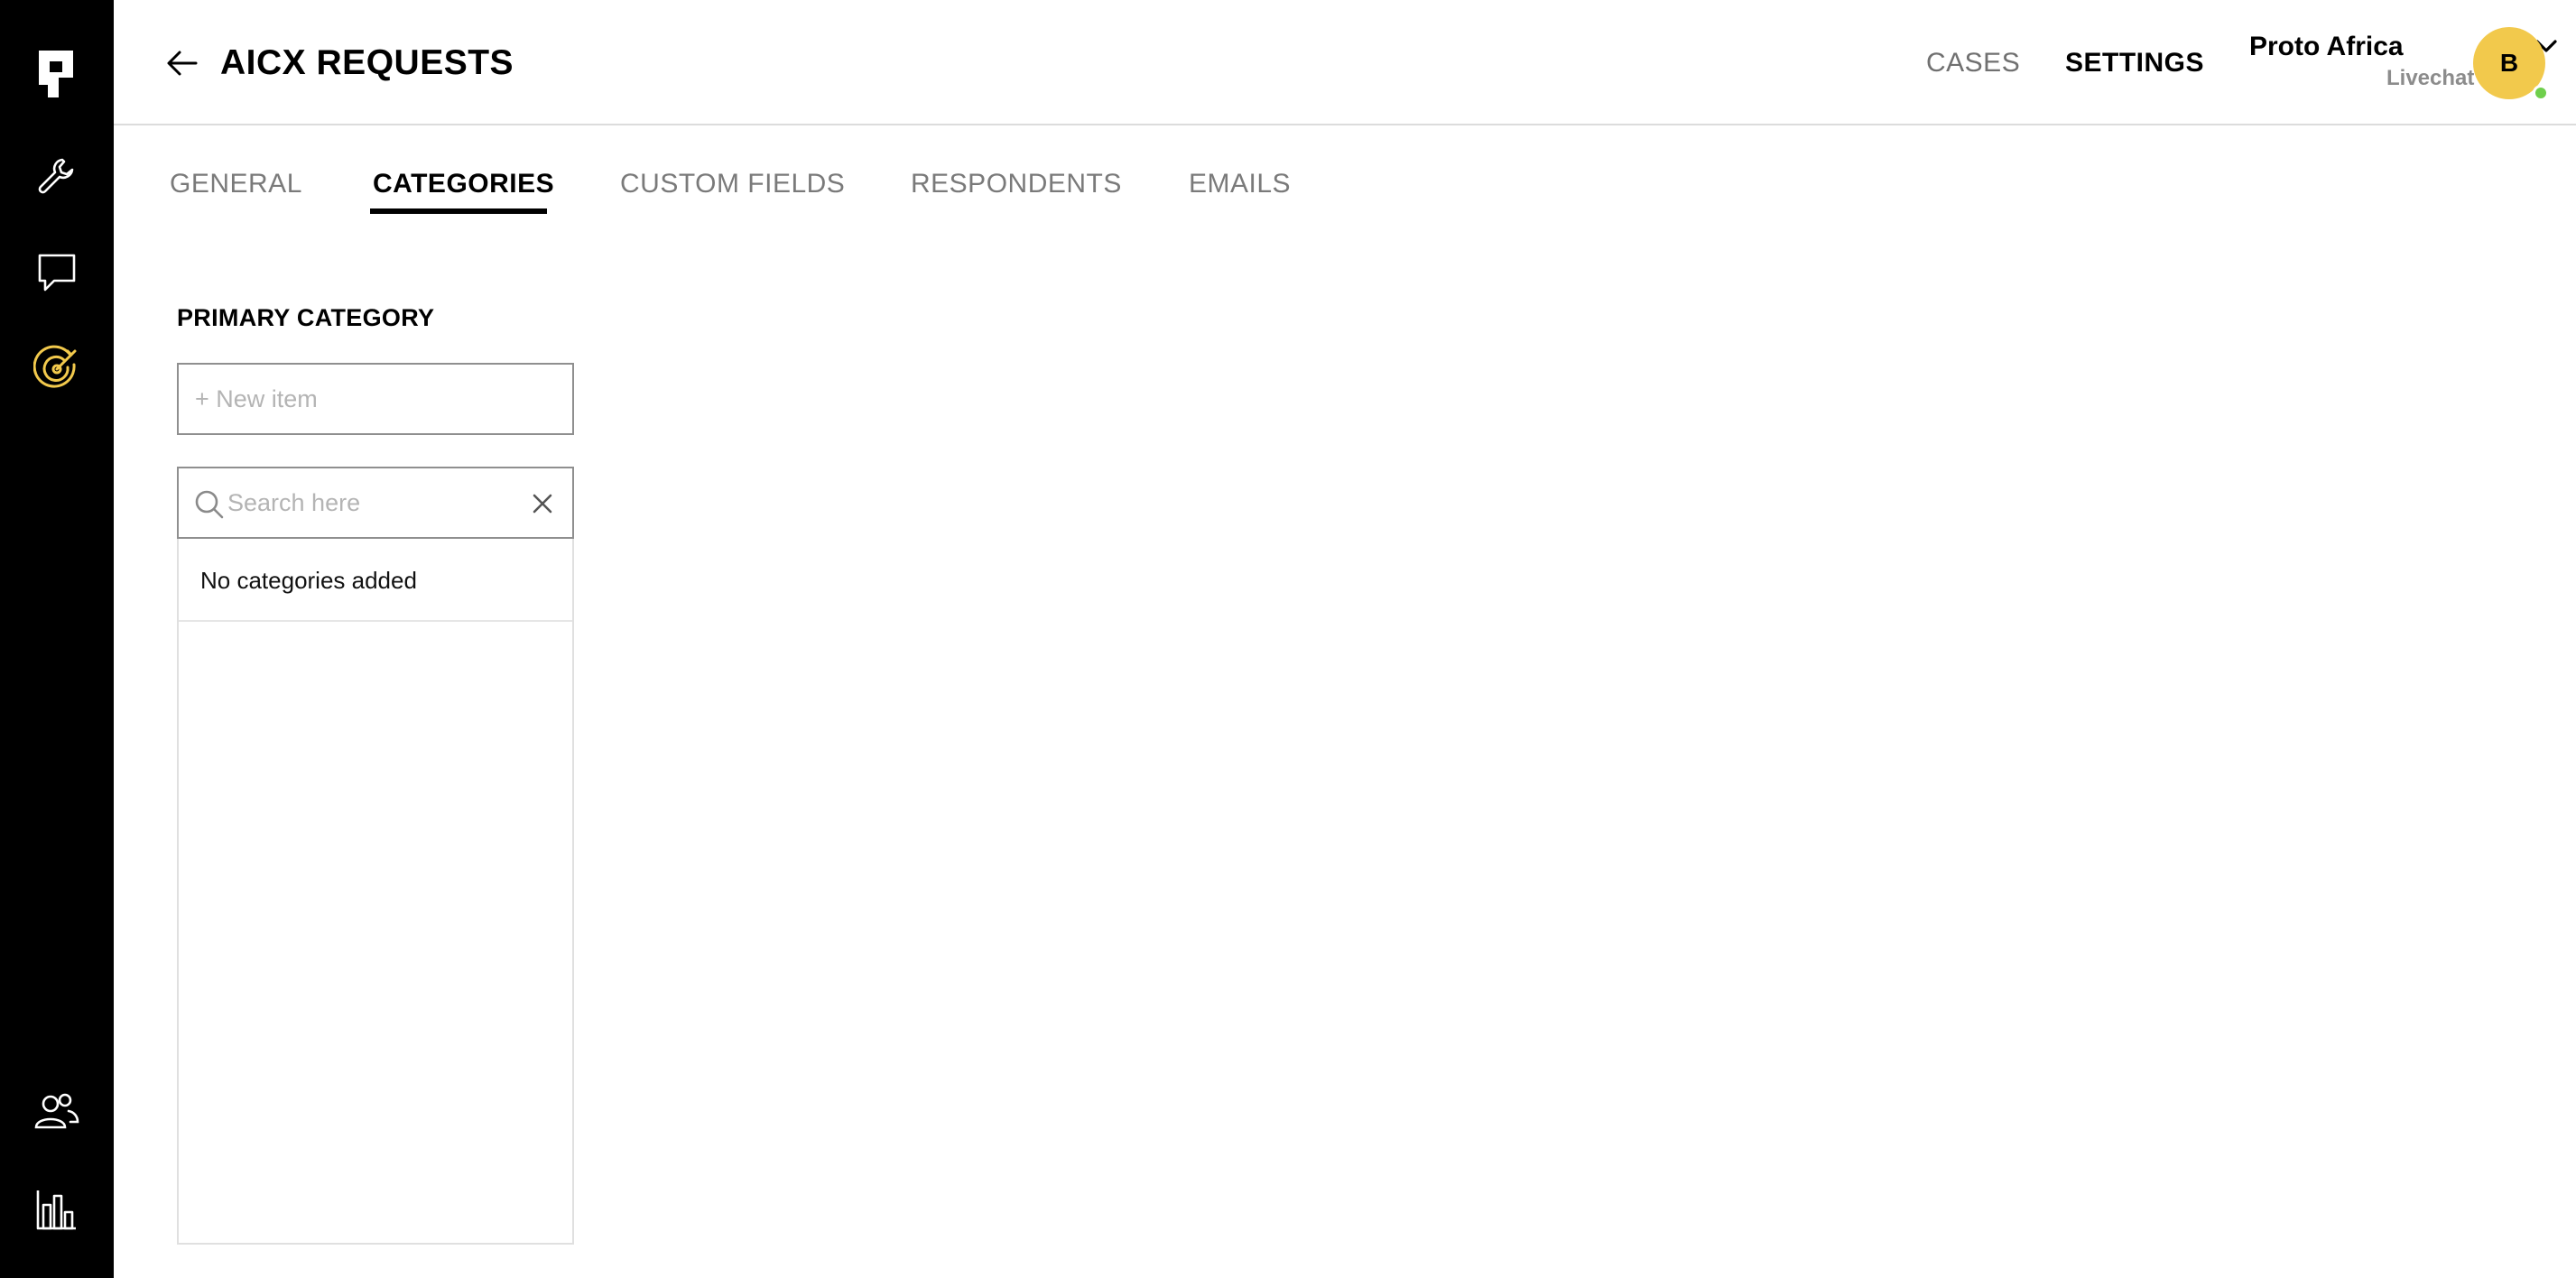 Image resolution: width=2576 pixels, height=1278 pixels. Describe the element at coordinates (371, 503) in the screenshot. I see `search-input` at that location.